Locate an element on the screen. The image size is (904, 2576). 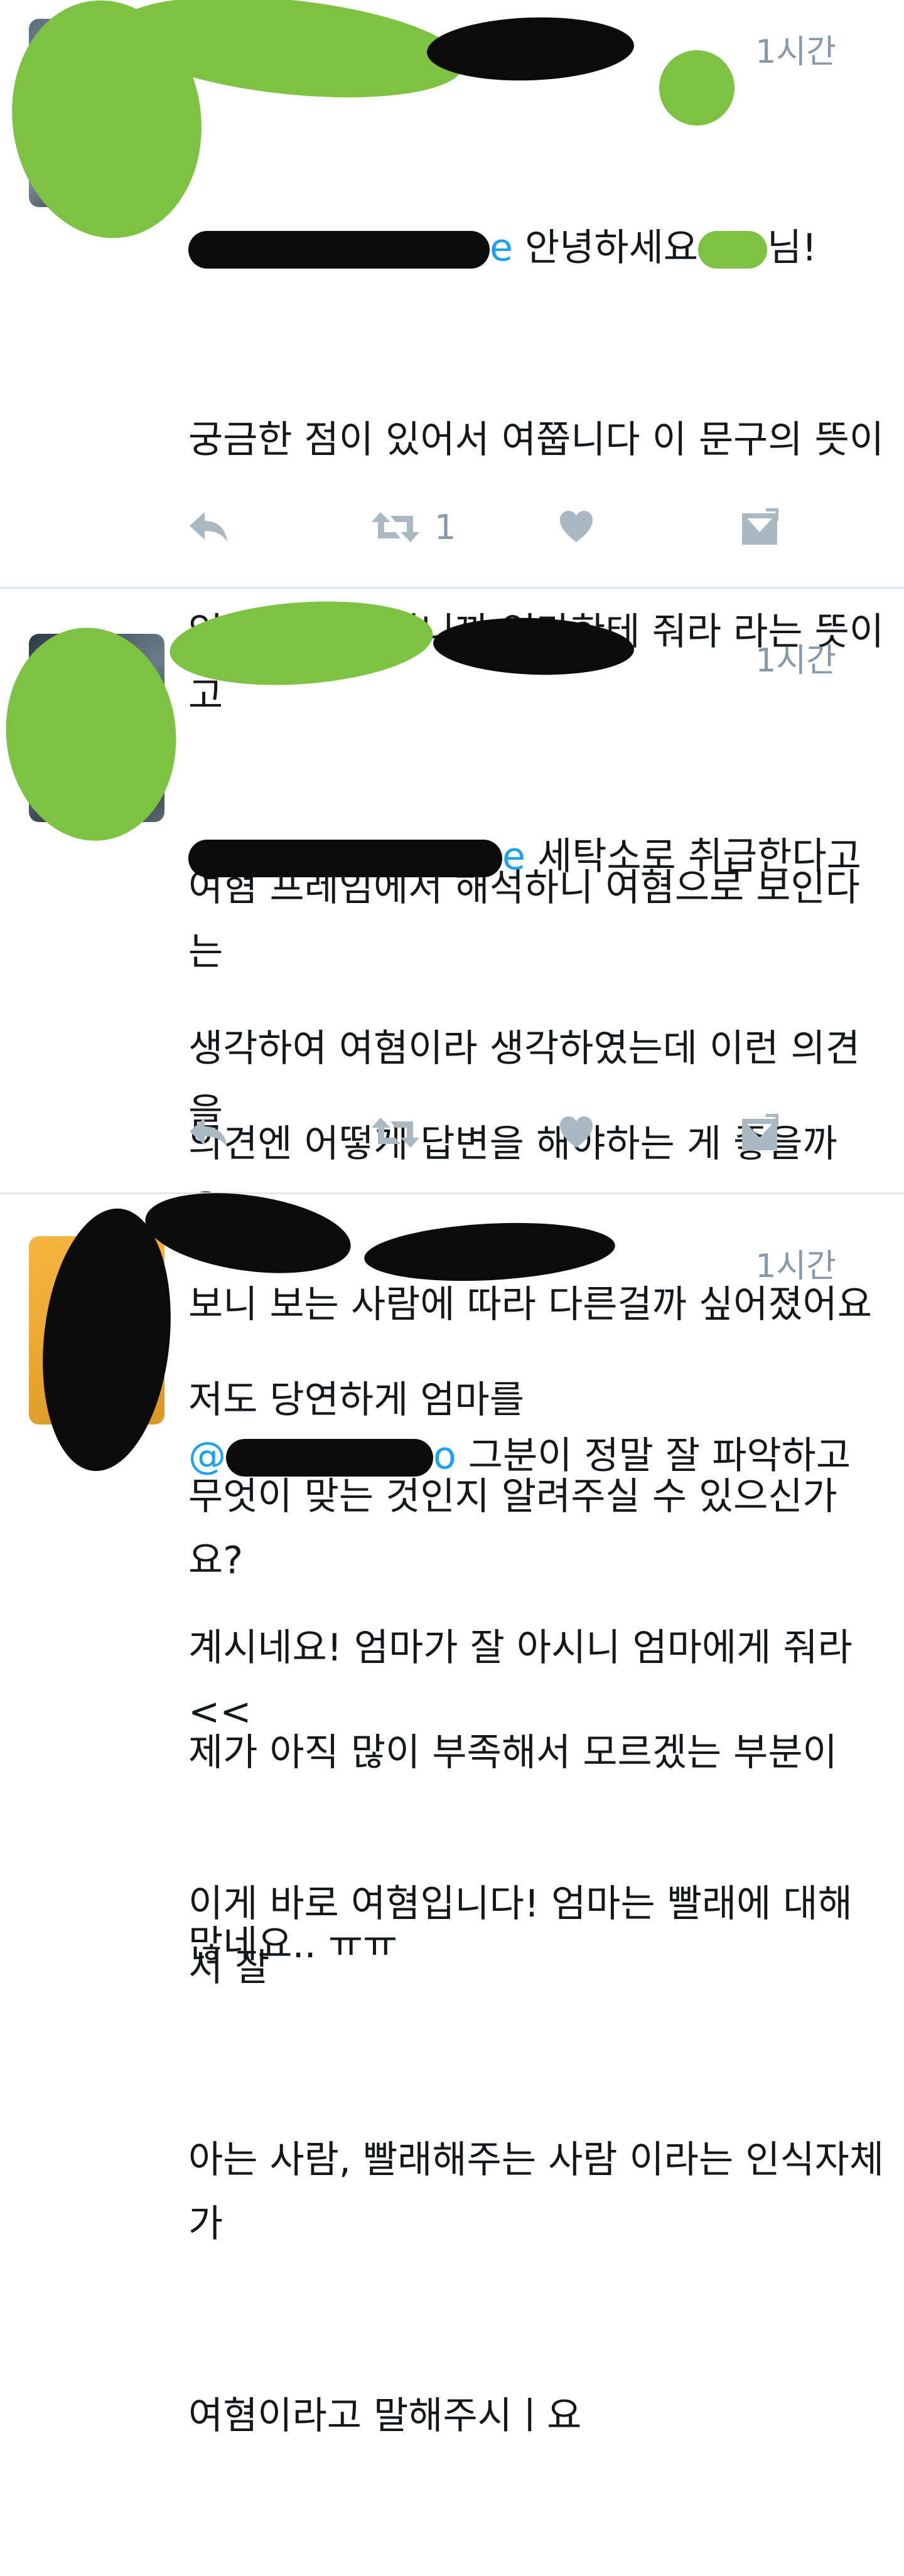
tweet-line: 궁금한 점이 있어서 여쭙니다 이 문구의 뜻이 is located at coordinates (536, 440).